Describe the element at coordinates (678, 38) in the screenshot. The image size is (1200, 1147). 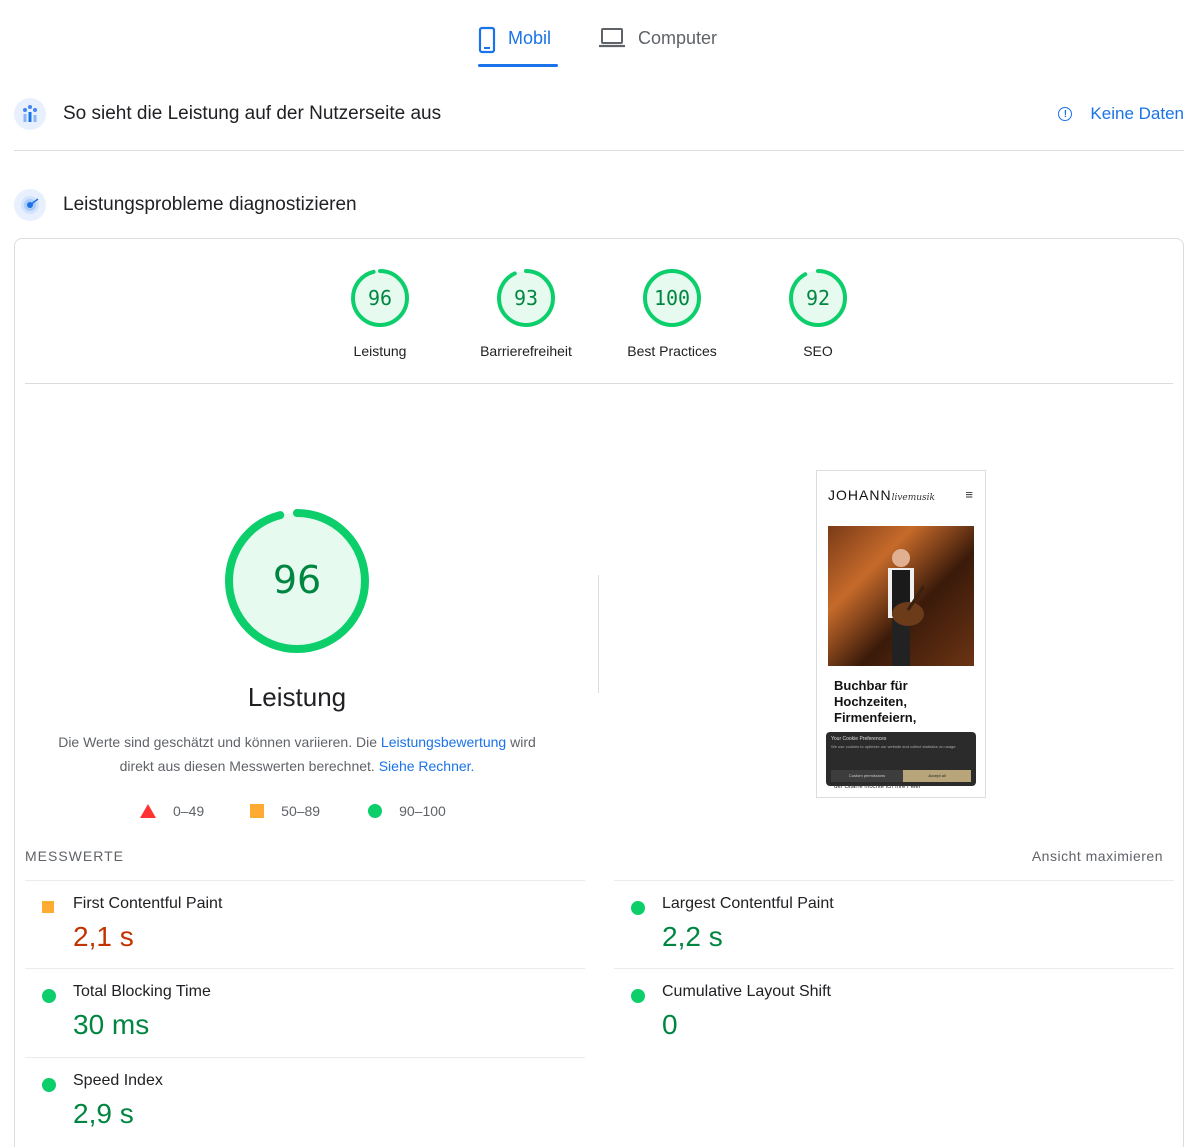
I see `tab-computer-label: Computer` at that location.